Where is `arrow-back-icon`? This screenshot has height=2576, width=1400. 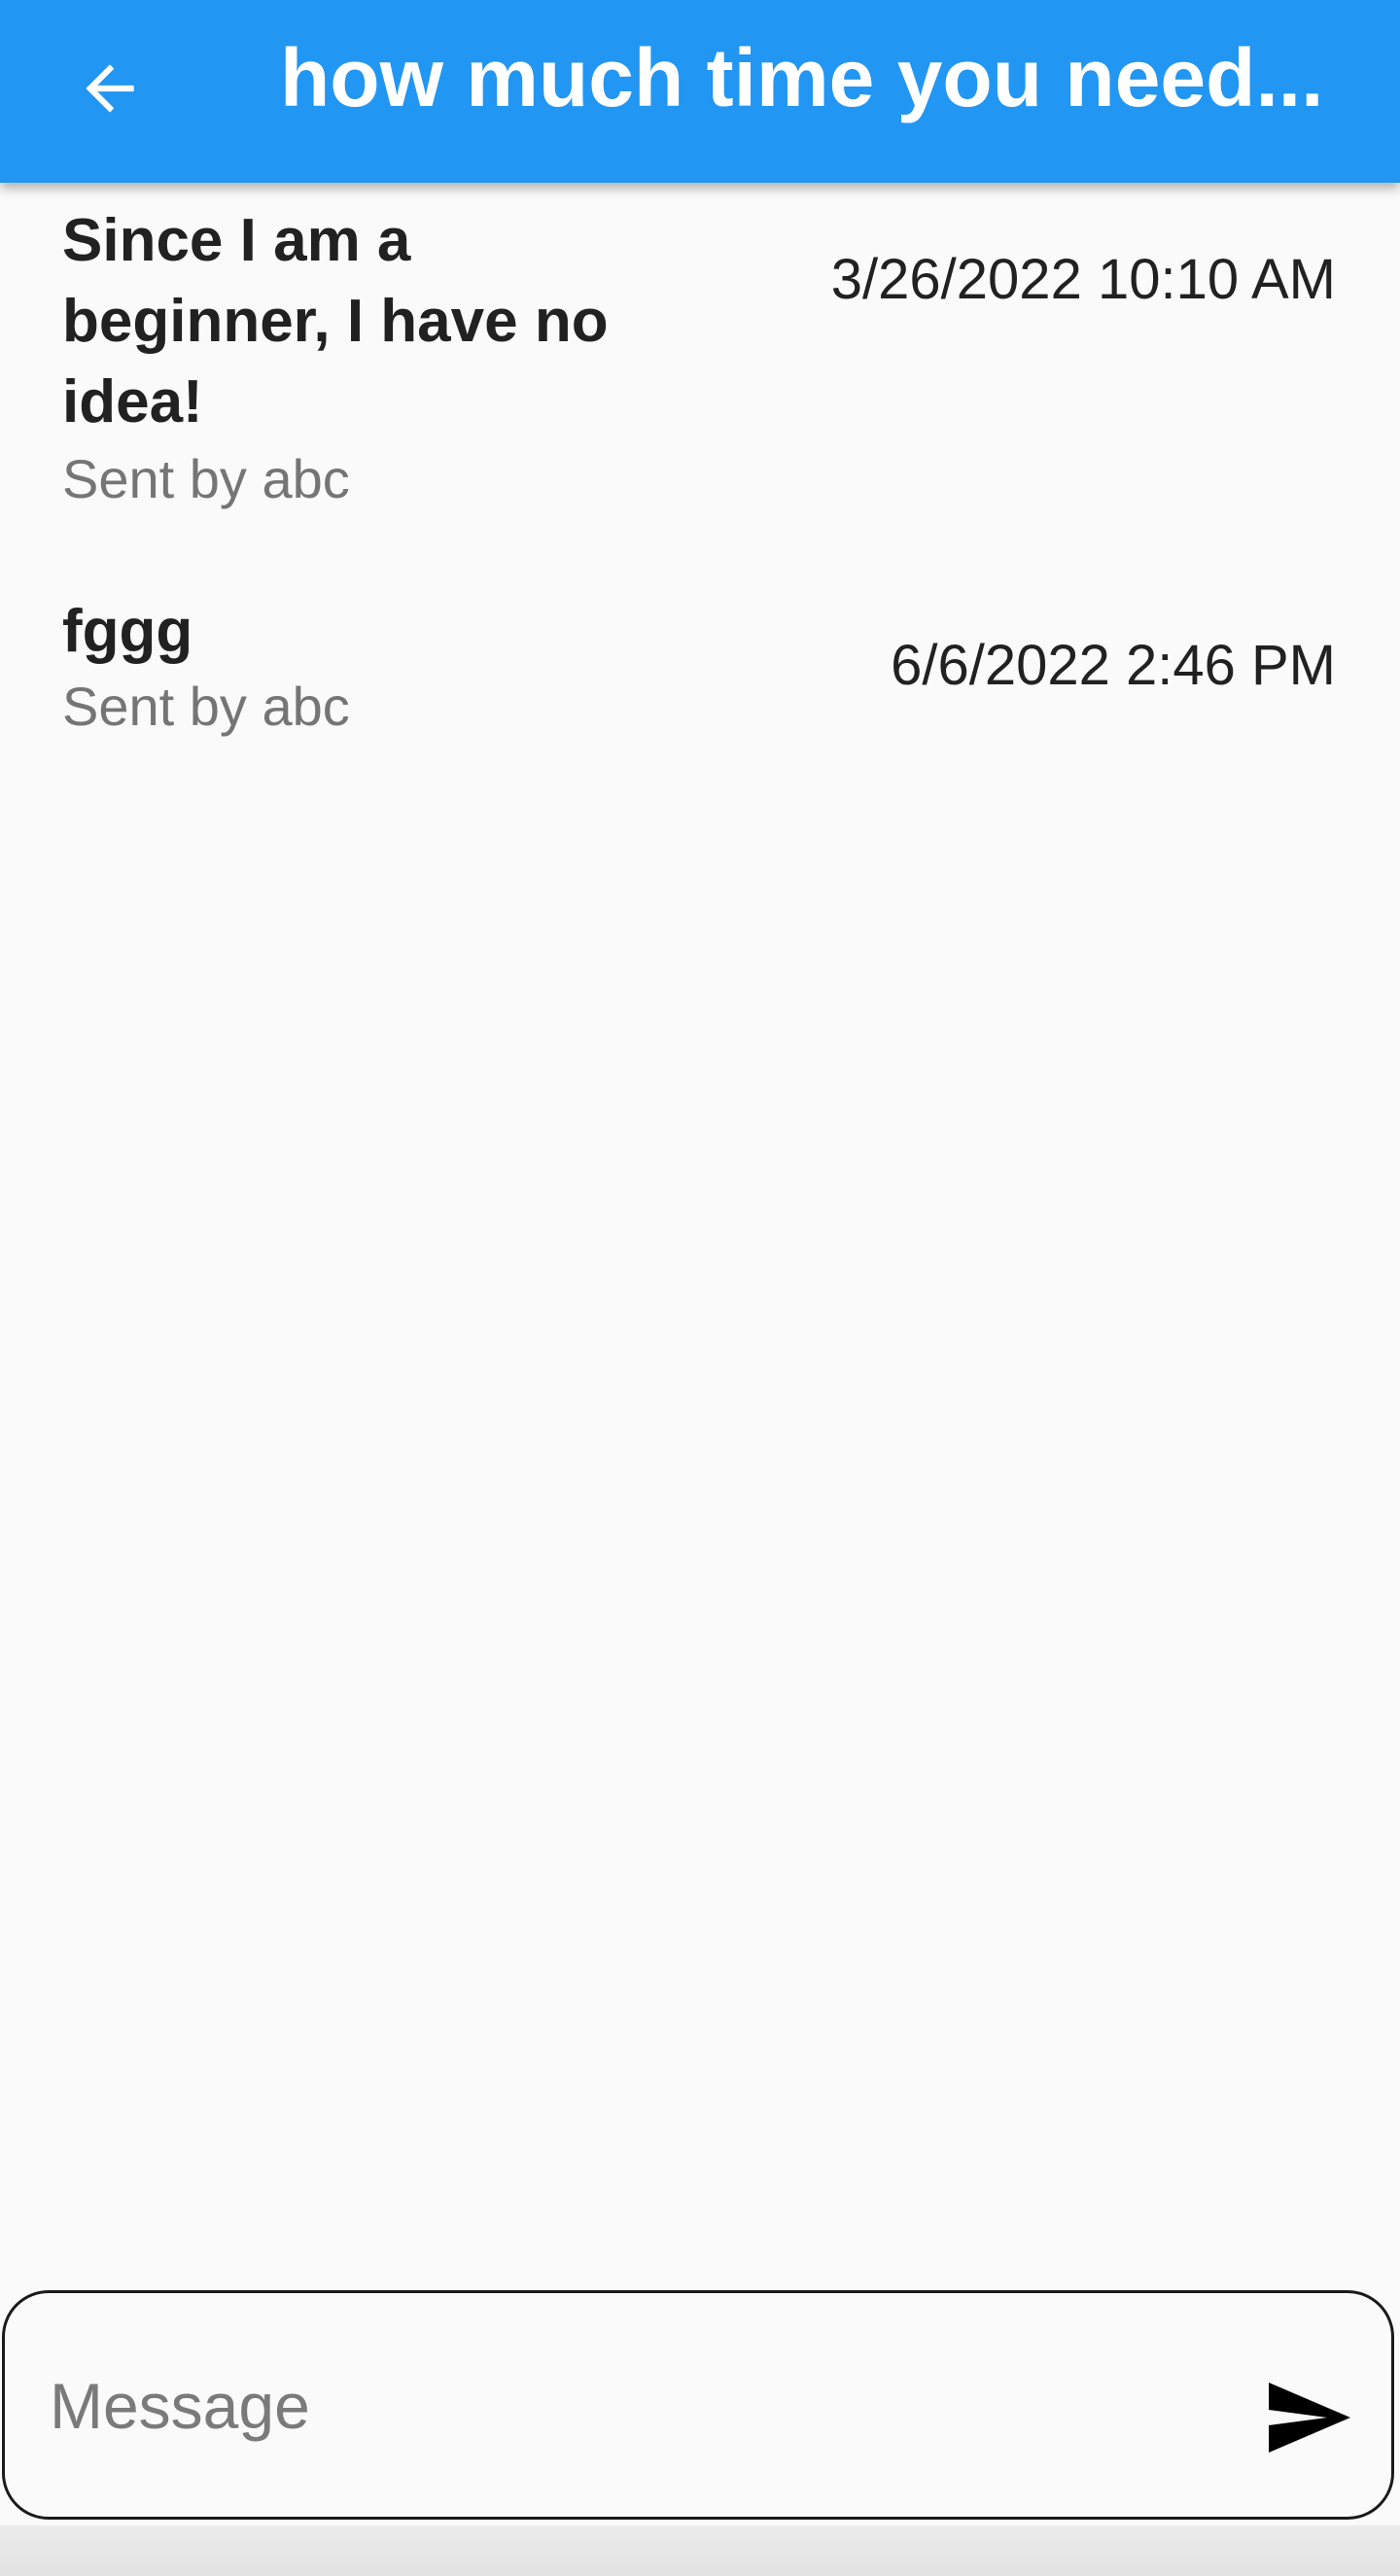
arrow-back-icon is located at coordinates (110, 89).